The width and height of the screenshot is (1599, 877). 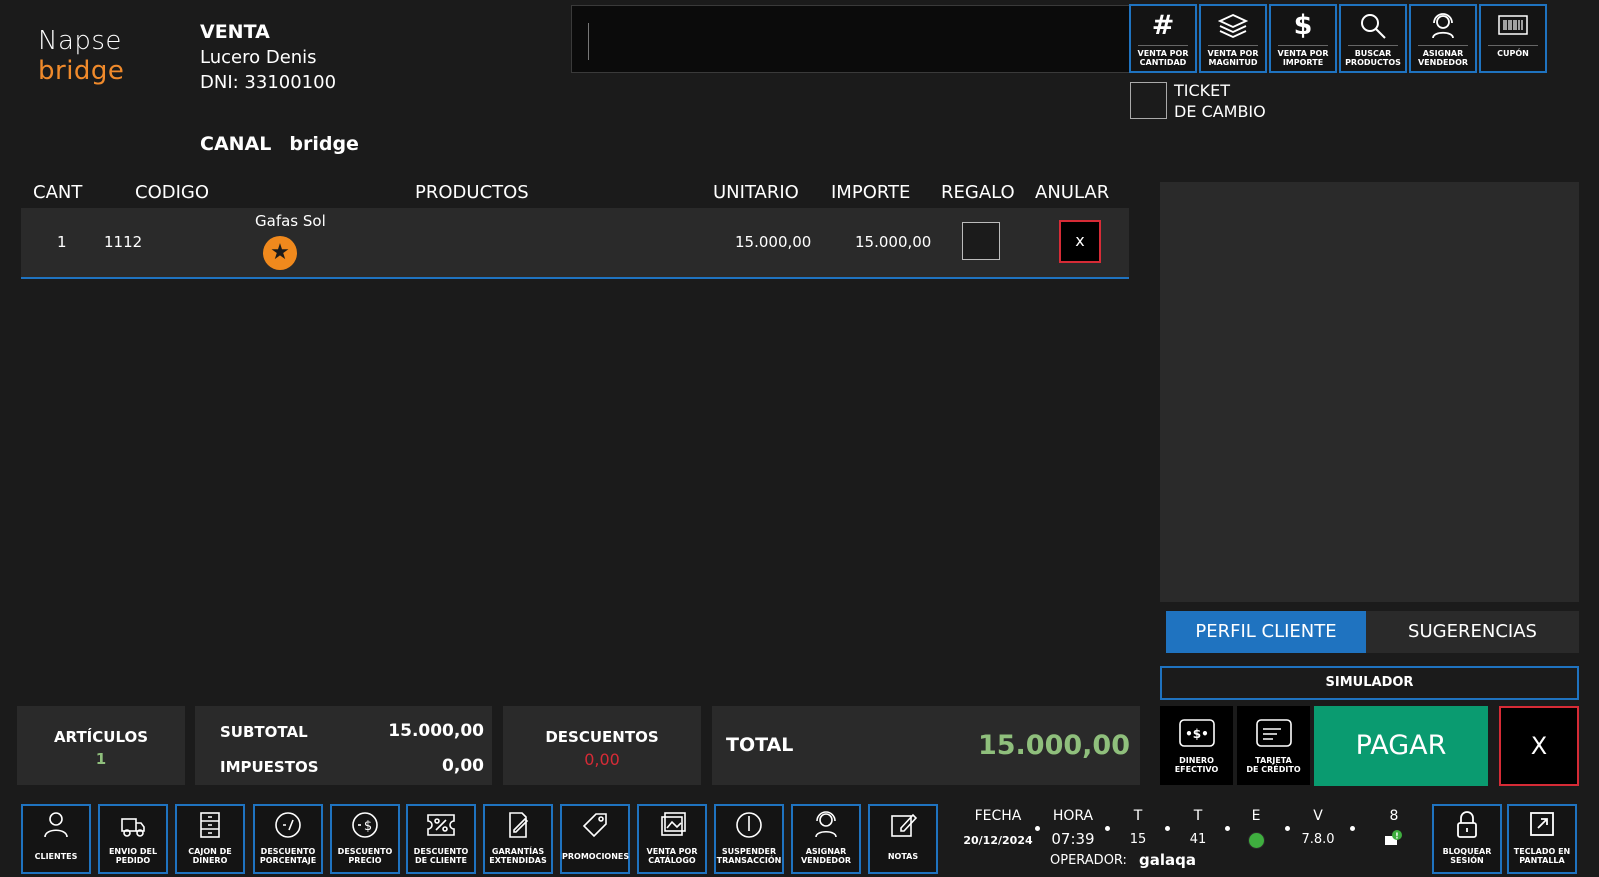 I want to click on operador-label: OPERADOR:, so click(x=1088, y=860).